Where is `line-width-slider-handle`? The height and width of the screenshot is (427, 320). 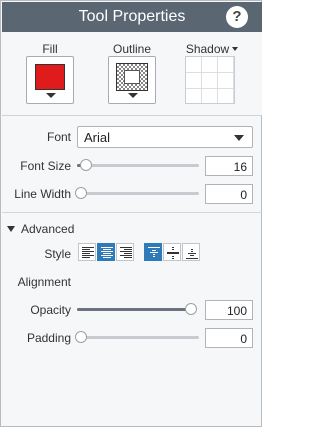 line-width-slider-handle is located at coordinates (81, 193).